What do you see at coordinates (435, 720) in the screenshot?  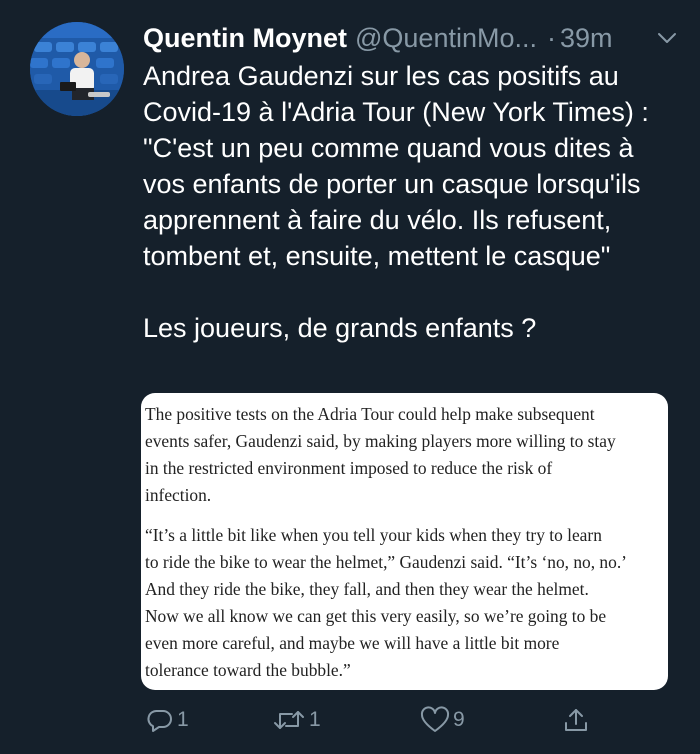 I see `heart-icon` at bounding box center [435, 720].